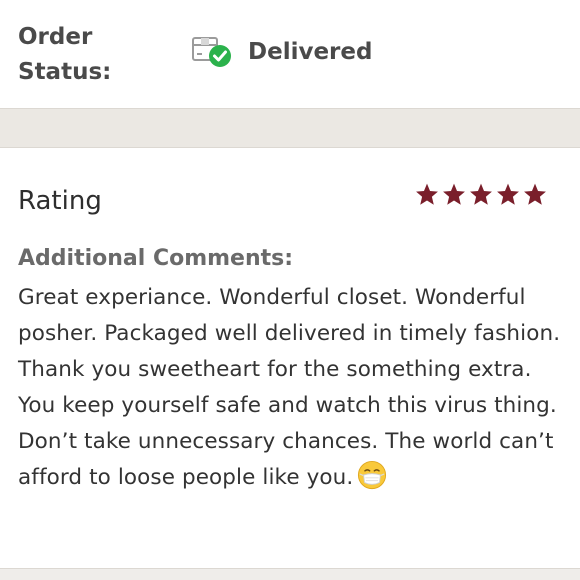 The image size is (580, 580). Describe the element at coordinates (372, 475) in the screenshot. I see `face-with-medical-mask-icon` at that location.